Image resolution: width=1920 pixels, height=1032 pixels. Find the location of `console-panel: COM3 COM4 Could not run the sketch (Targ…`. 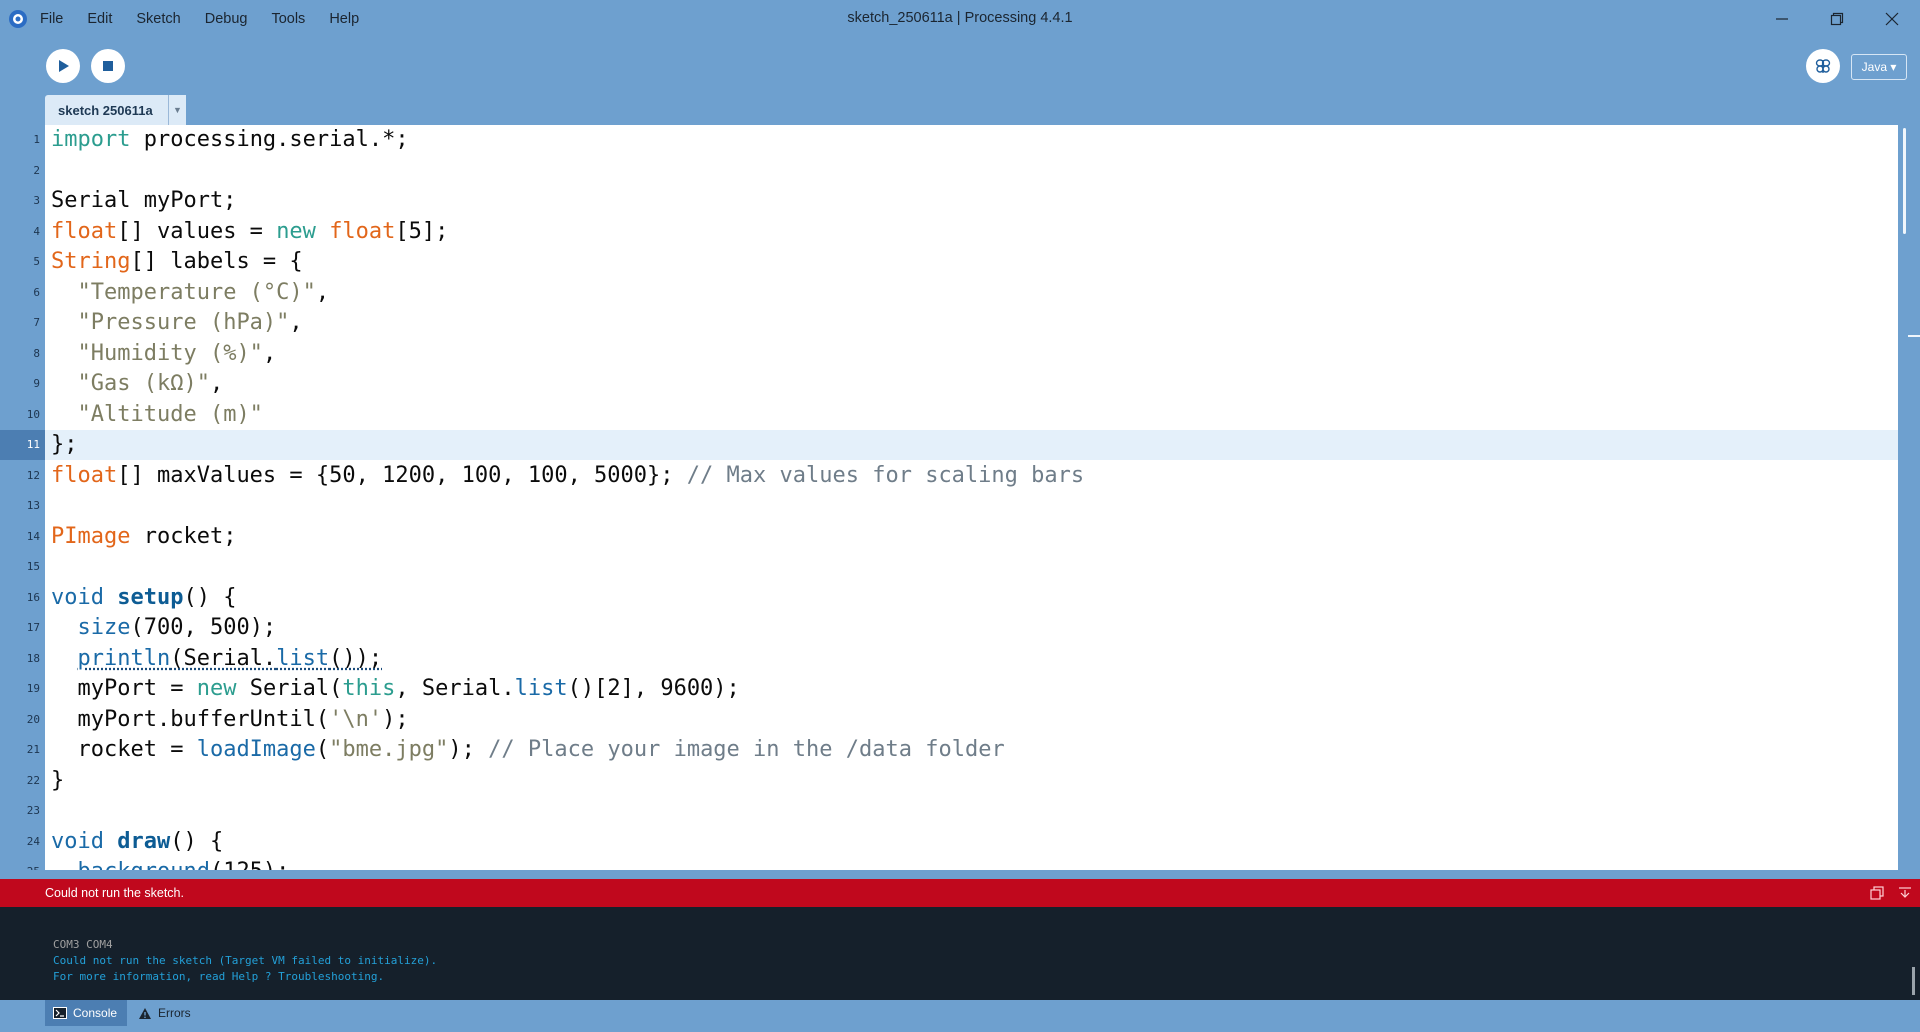

console-panel: COM3 COM4 Could not run the sketch (Targ… is located at coordinates (960, 953).